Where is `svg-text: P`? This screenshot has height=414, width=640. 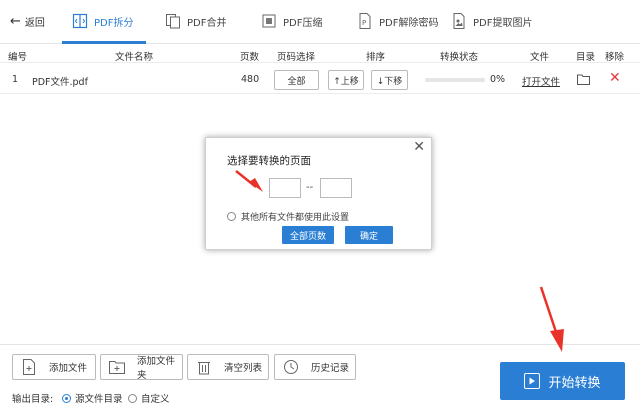
svg-text: P is located at coordinates (364, 23).